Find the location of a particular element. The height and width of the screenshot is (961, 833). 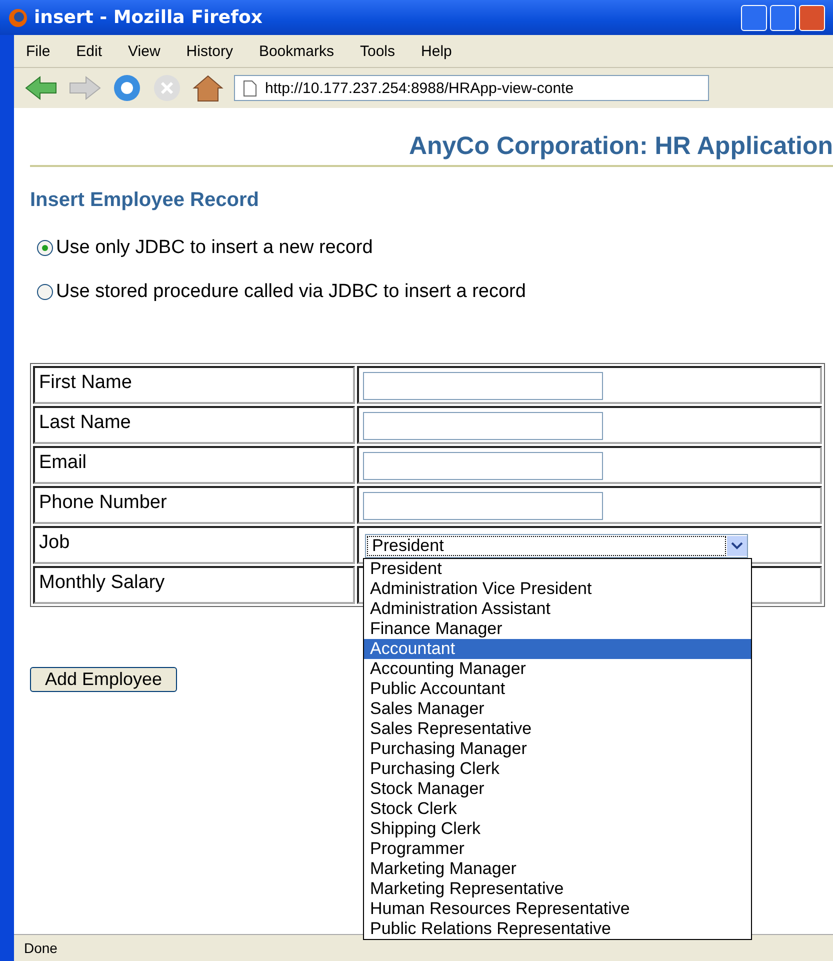

window-title: insert - Mozilla Firefox is located at coordinates (148, 17).